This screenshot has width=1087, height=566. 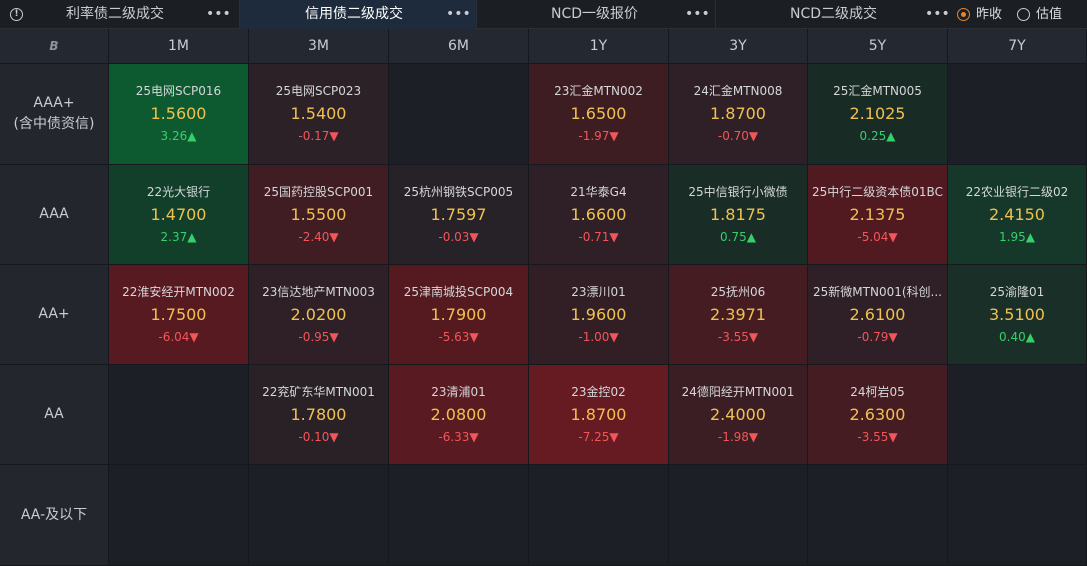 I want to click on bond-cell: 25中信银行小微债 1.8175 0.75▲, so click(x=738, y=215).